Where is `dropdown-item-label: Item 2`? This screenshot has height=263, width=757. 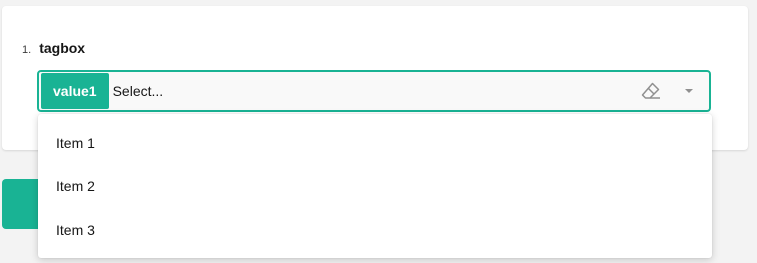 dropdown-item-label: Item 2 is located at coordinates (75, 186).